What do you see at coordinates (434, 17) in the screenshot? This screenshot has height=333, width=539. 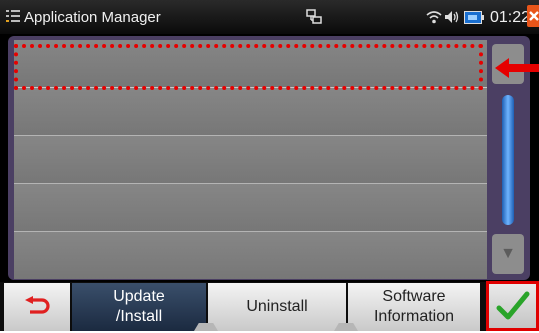 I see `wifi-icon` at bounding box center [434, 17].